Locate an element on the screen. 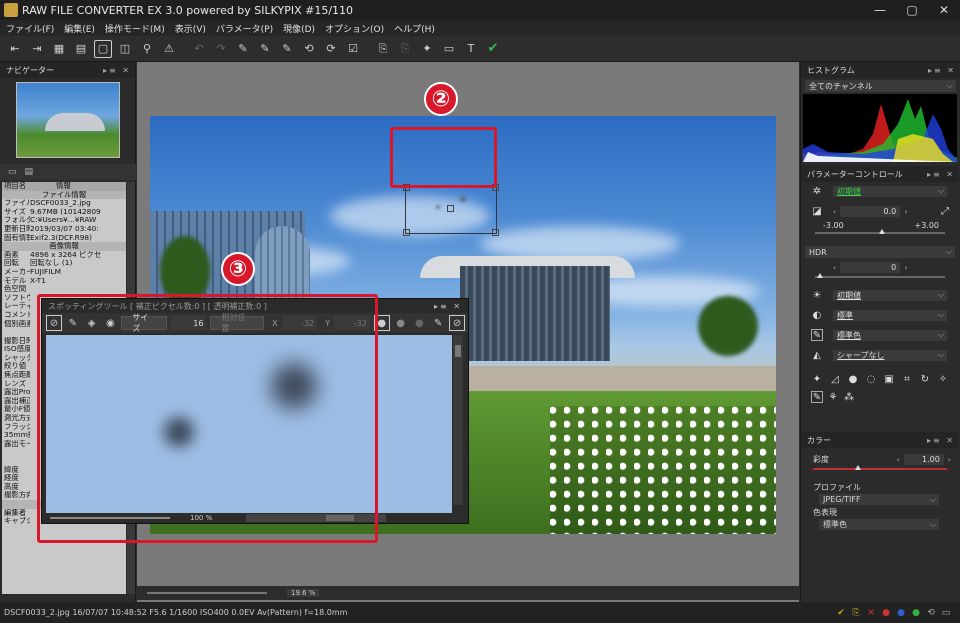  color-select: 標準色 ⌵ is located at coordinates (890, 335).